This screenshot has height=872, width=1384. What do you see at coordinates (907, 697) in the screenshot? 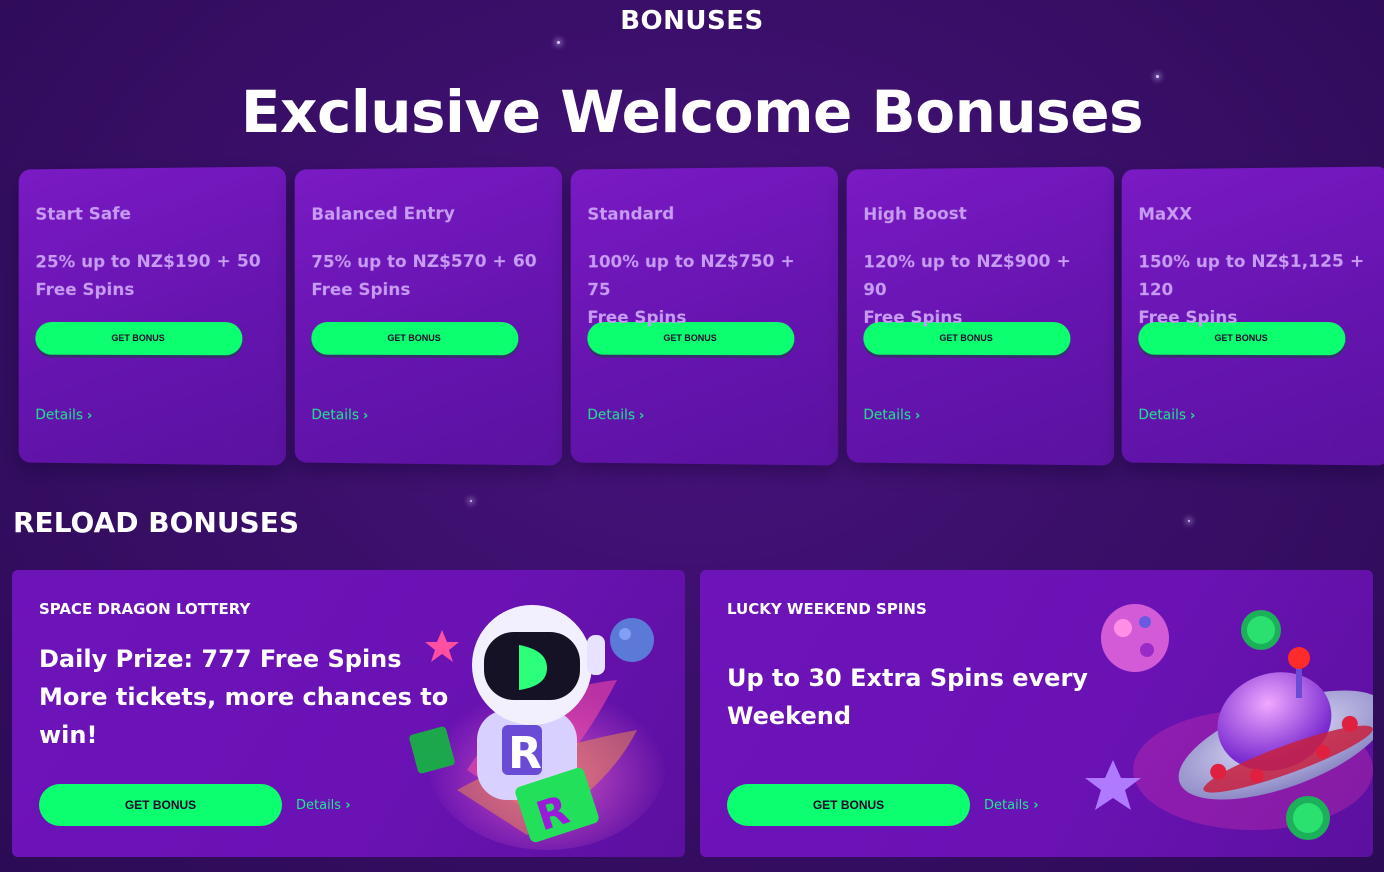
I see `bonus-description: Up to 30 Extra Spins every Weekend` at bounding box center [907, 697].